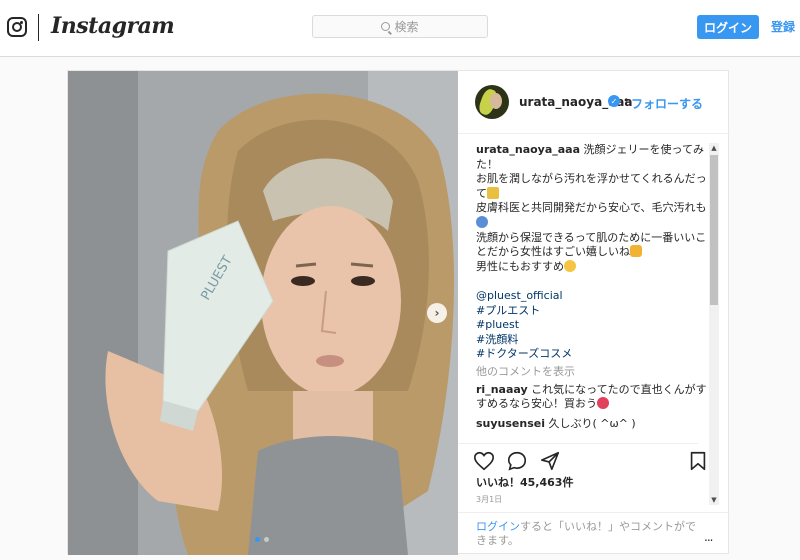 Image resolution: width=800 pixels, height=560 pixels. Describe the element at coordinates (17, 27) in the screenshot. I see `instagram-logo-icon` at that location.